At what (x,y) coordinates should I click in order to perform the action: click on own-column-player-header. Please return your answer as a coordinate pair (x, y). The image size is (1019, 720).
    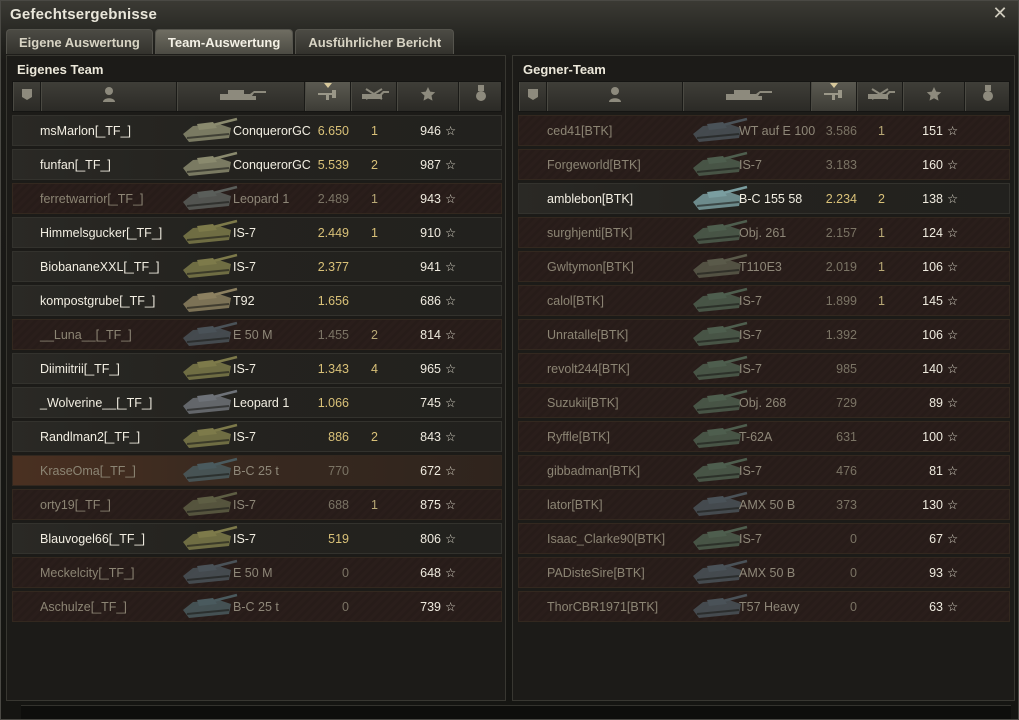
    Looking at the image, I should click on (109, 96).